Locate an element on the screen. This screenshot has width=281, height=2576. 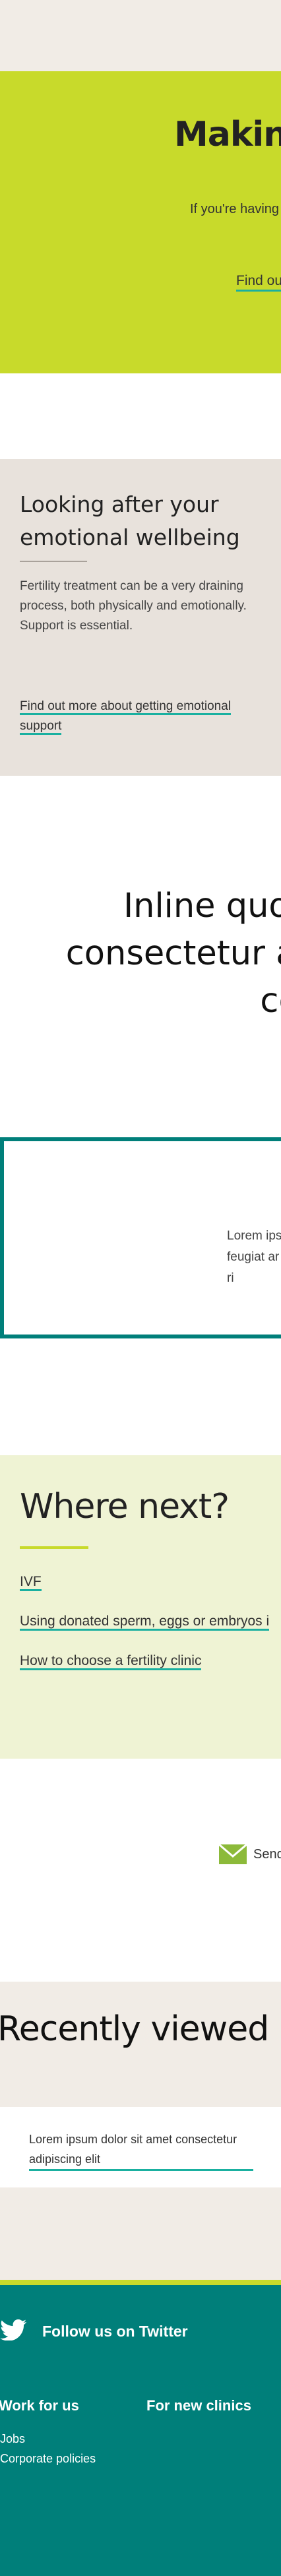
where-next-link-choose-clinic: How to choose a fertility clinic is located at coordinates (111, 1661).